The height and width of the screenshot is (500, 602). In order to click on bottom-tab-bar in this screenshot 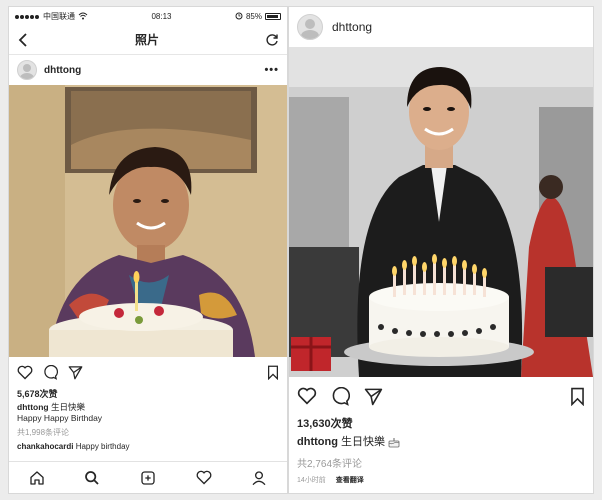, I will do `click(148, 477)`.